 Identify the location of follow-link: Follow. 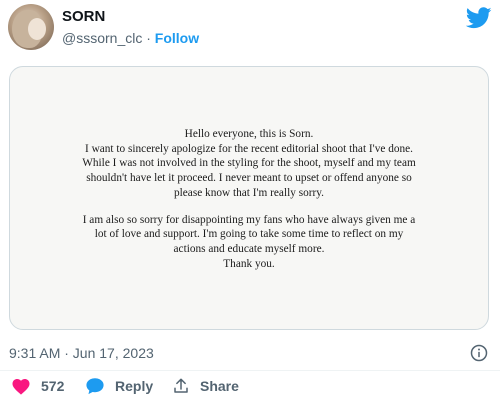
(177, 38).